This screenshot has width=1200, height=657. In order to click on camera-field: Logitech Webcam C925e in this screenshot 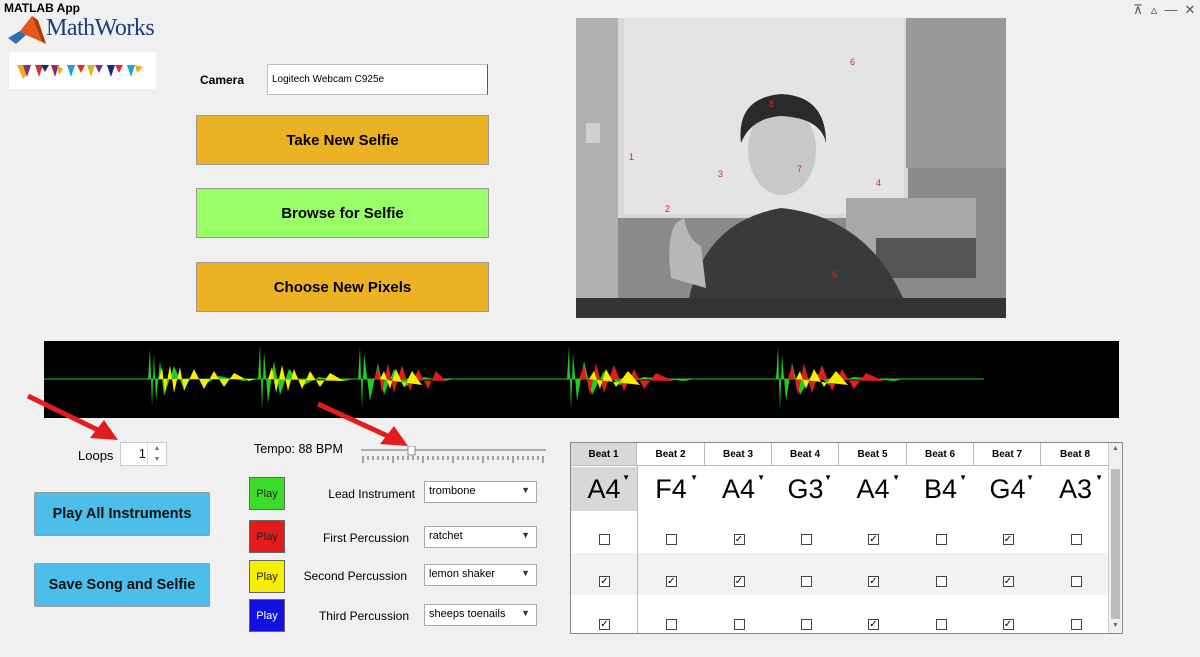, I will do `click(377, 79)`.